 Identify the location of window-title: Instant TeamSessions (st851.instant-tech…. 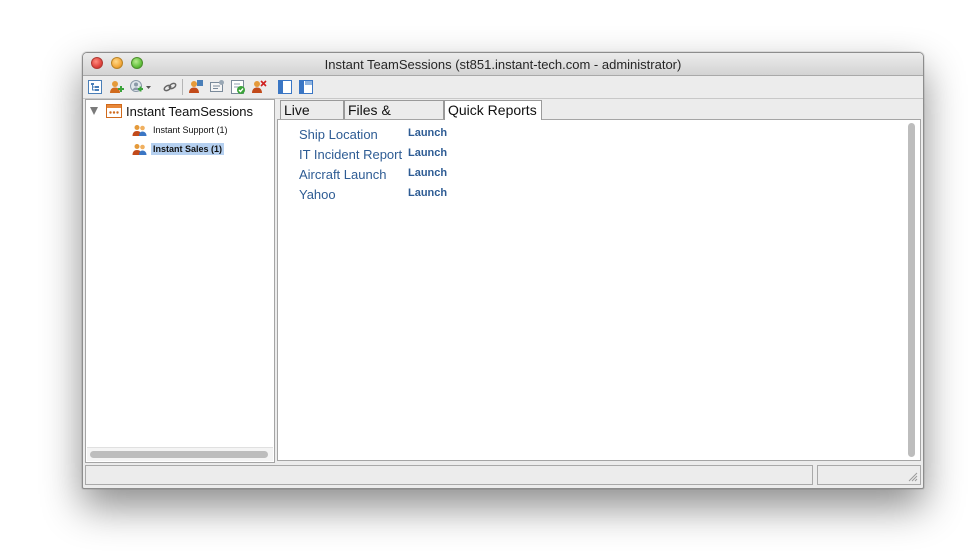
(503, 64).